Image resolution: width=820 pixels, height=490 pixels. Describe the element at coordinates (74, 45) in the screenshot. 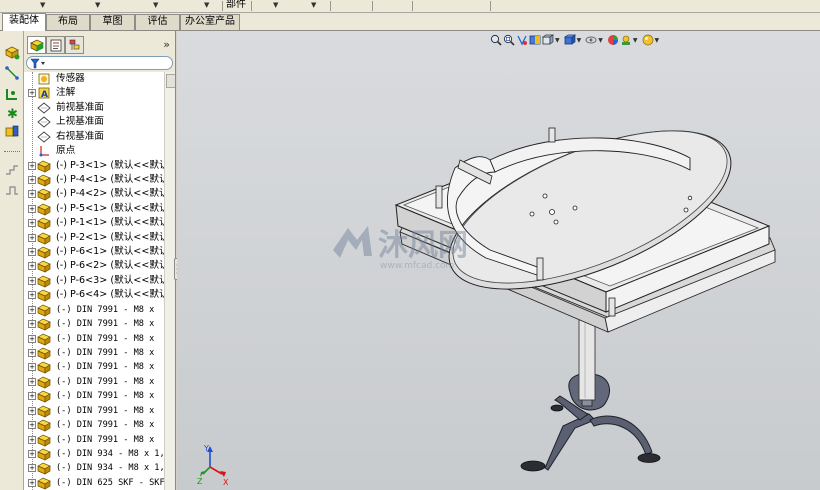

I see `configuration-manager-icon` at that location.